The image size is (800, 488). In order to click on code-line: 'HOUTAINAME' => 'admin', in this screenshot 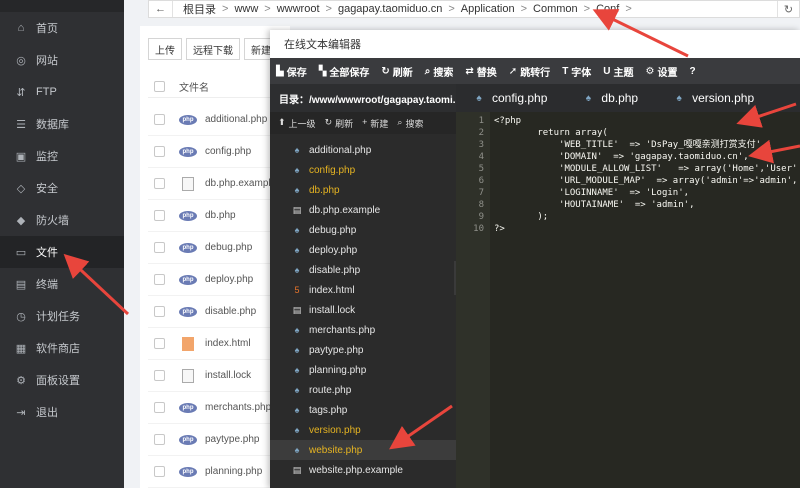, I will do `click(647, 205)`.